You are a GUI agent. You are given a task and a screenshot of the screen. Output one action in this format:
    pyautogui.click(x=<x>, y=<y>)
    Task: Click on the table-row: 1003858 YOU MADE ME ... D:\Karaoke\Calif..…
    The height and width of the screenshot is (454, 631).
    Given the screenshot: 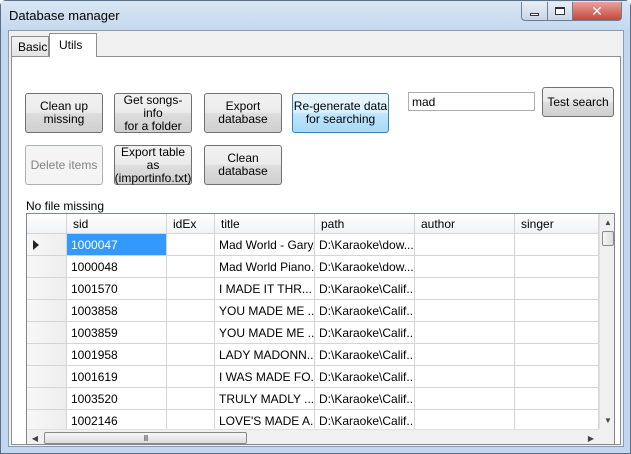 What is the action you would take?
    pyautogui.click(x=313, y=311)
    